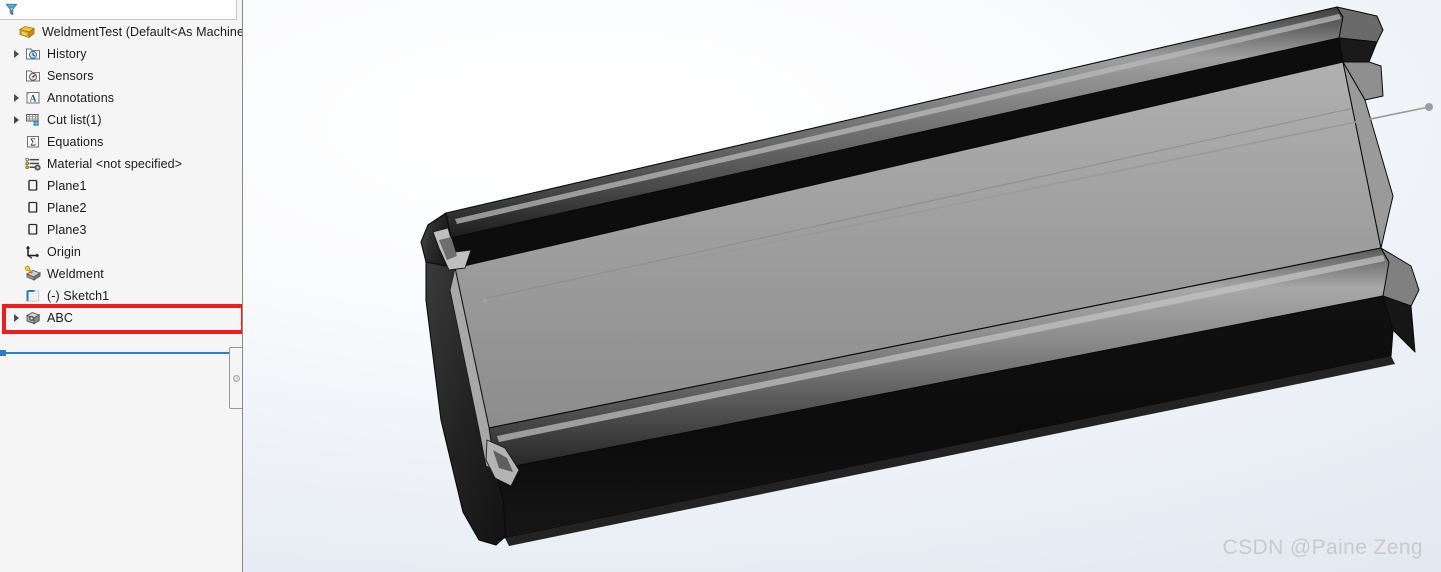 This screenshot has width=1441, height=572. Describe the element at coordinates (33, 54) in the screenshot. I see `history-folder-icon` at that location.